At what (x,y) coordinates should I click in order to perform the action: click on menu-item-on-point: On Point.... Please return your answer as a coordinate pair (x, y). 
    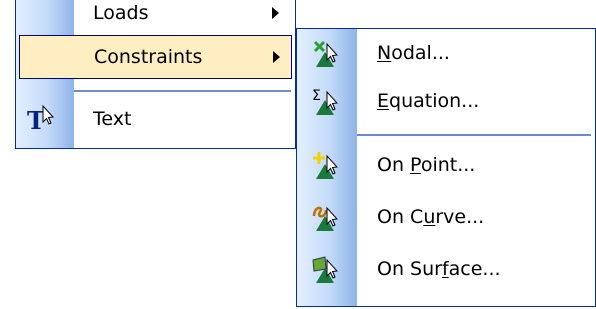
    Looking at the image, I should click on (446, 165).